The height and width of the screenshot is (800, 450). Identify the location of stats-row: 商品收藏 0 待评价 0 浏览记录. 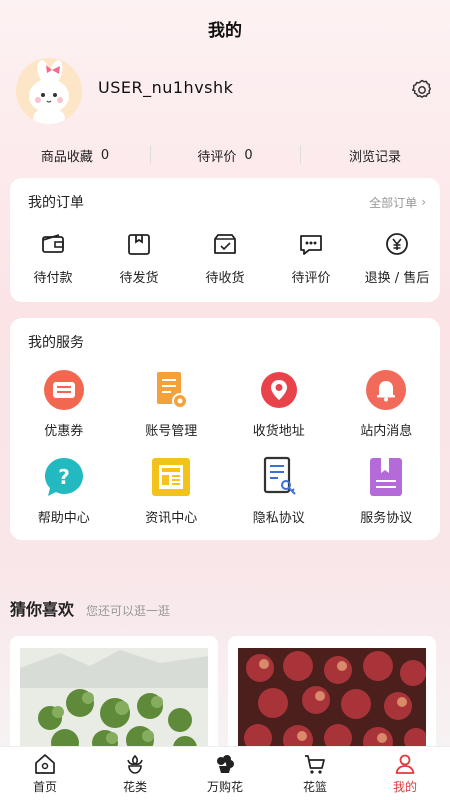
(225, 155).